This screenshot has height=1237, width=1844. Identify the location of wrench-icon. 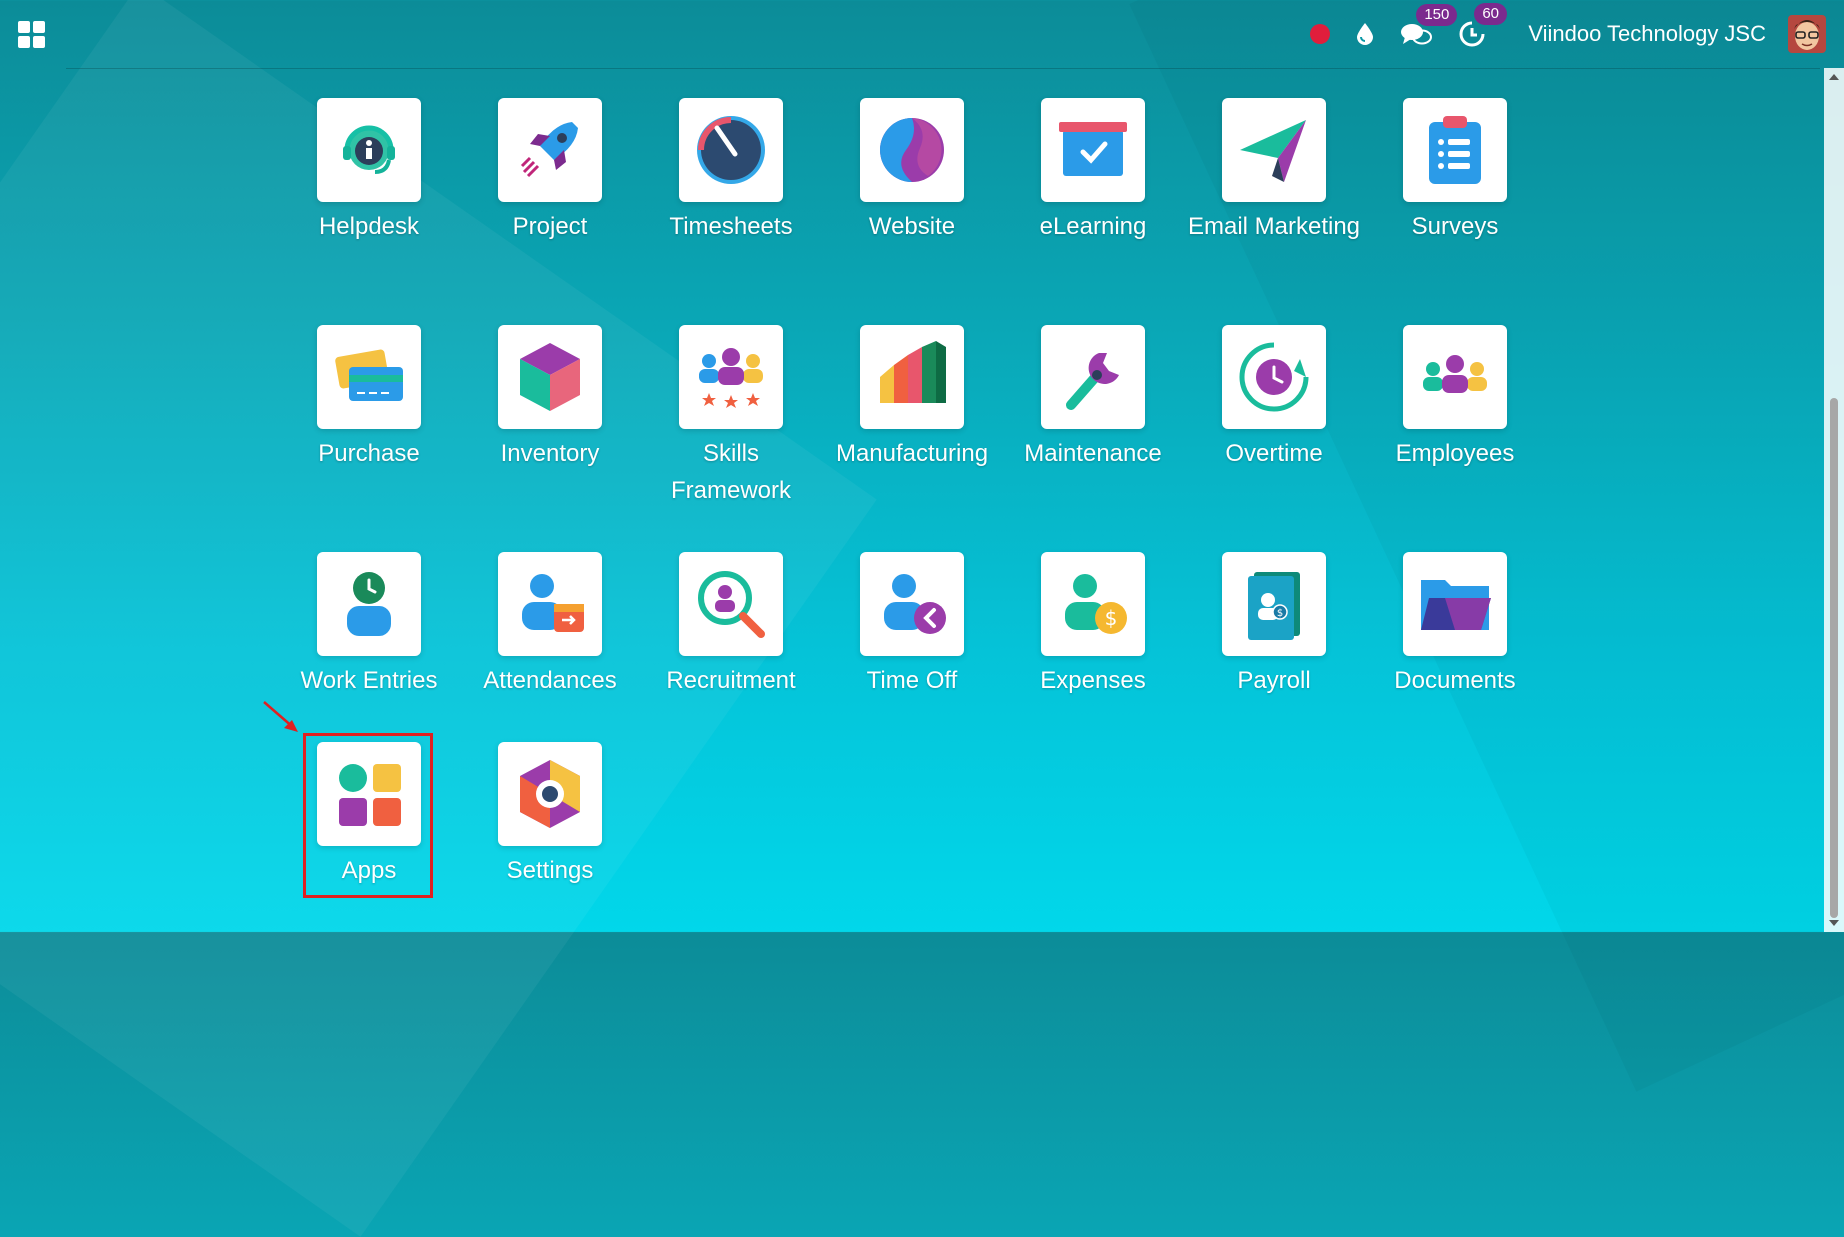
(1093, 377).